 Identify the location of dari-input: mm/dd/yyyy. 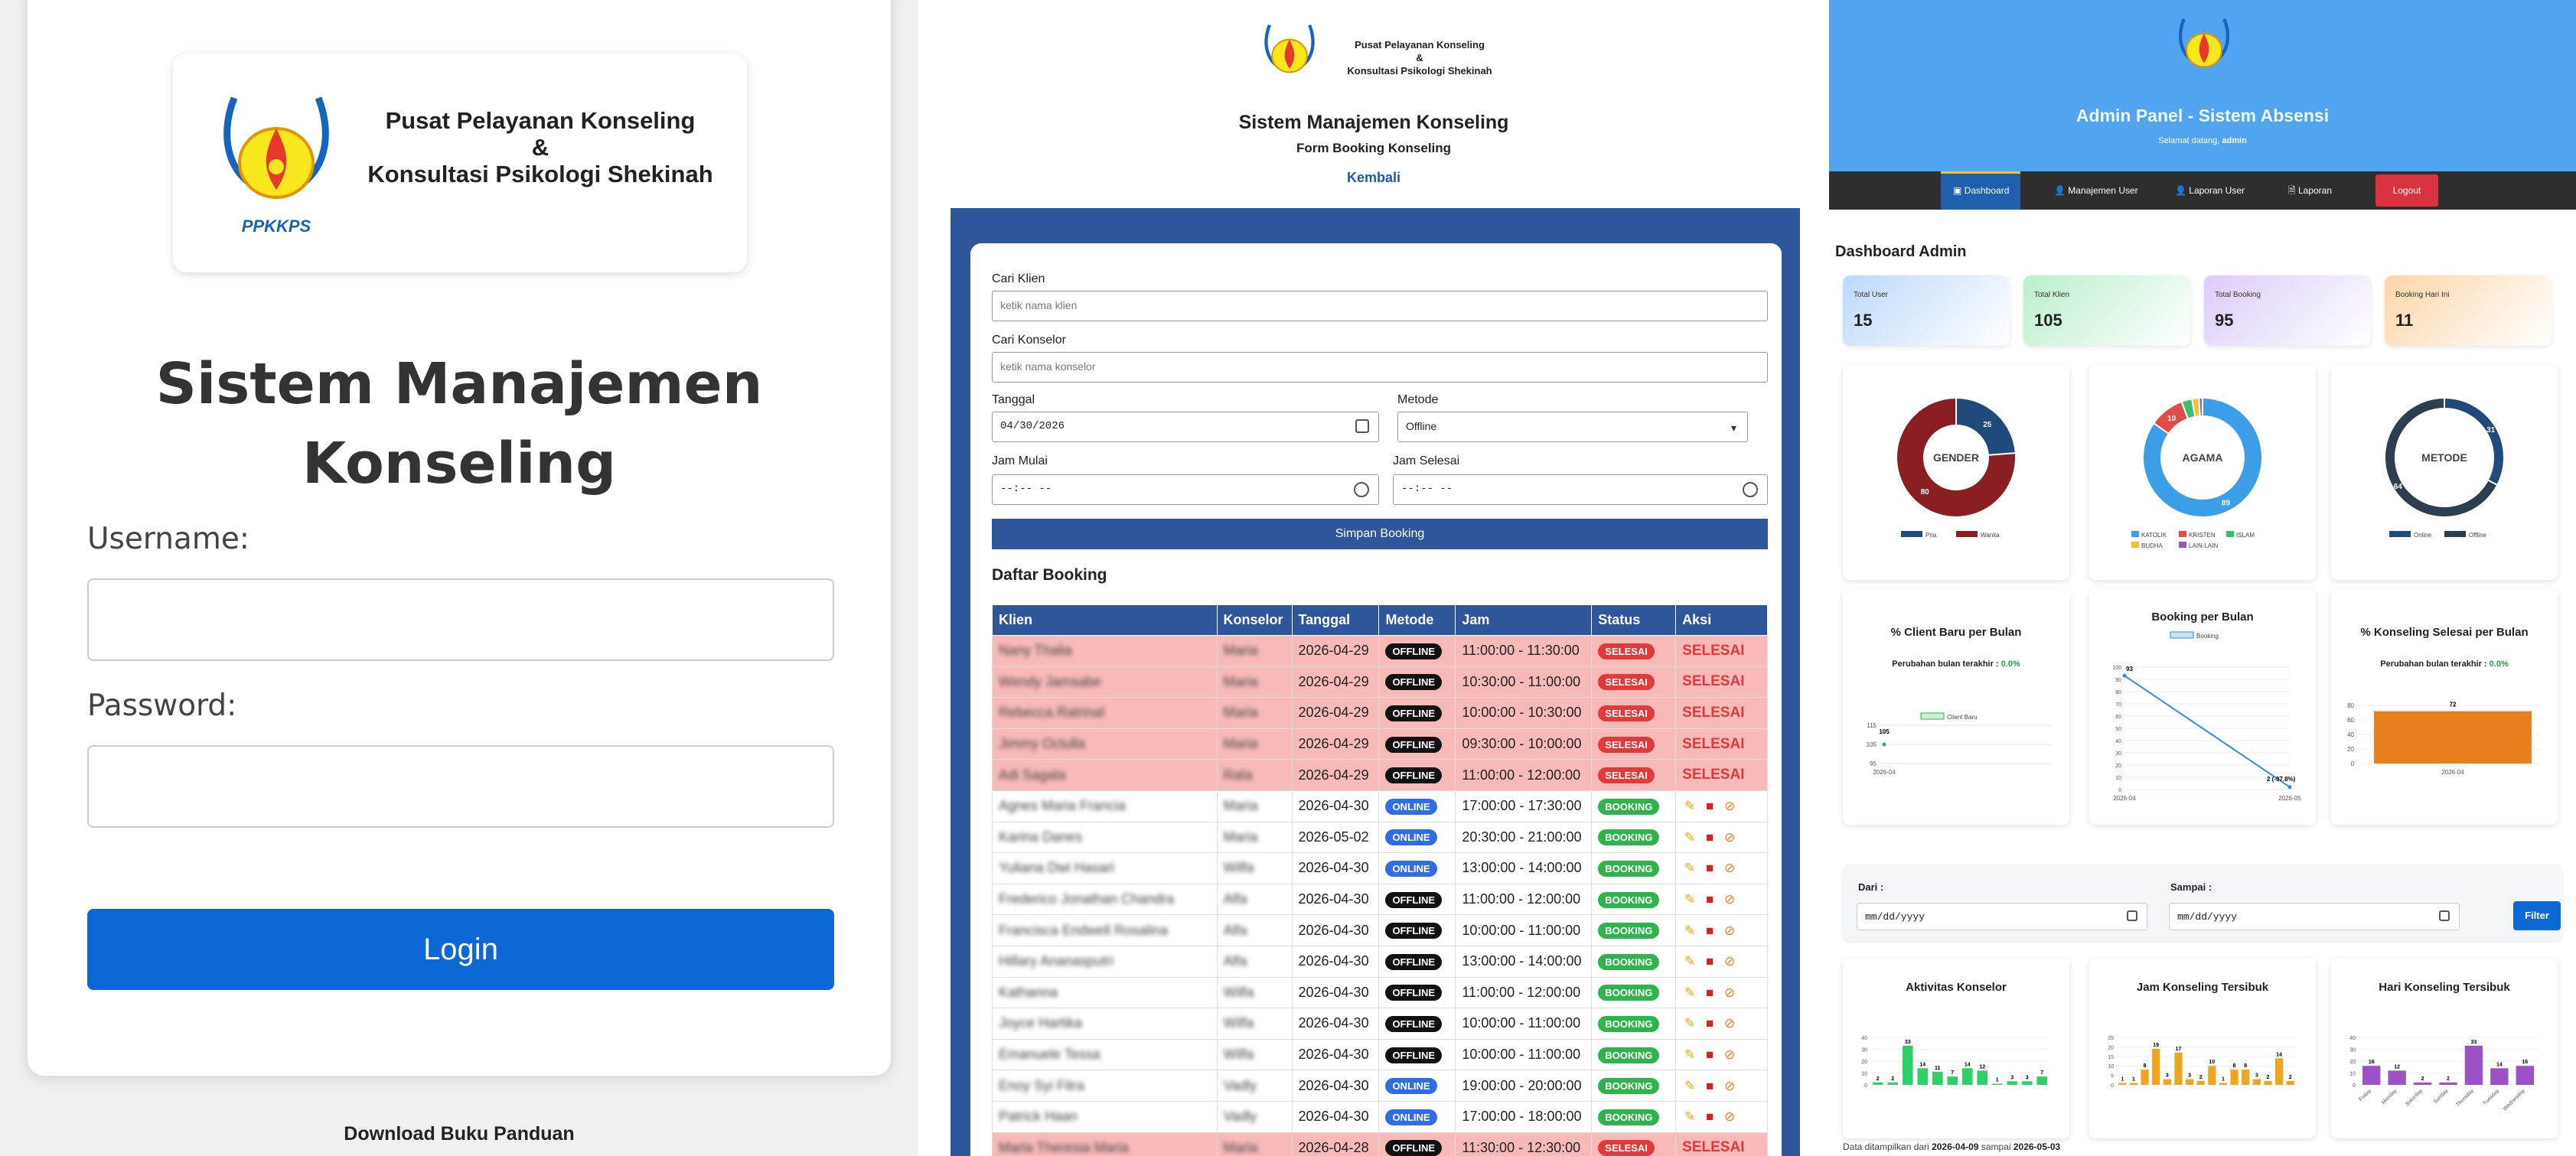
(2002, 917).